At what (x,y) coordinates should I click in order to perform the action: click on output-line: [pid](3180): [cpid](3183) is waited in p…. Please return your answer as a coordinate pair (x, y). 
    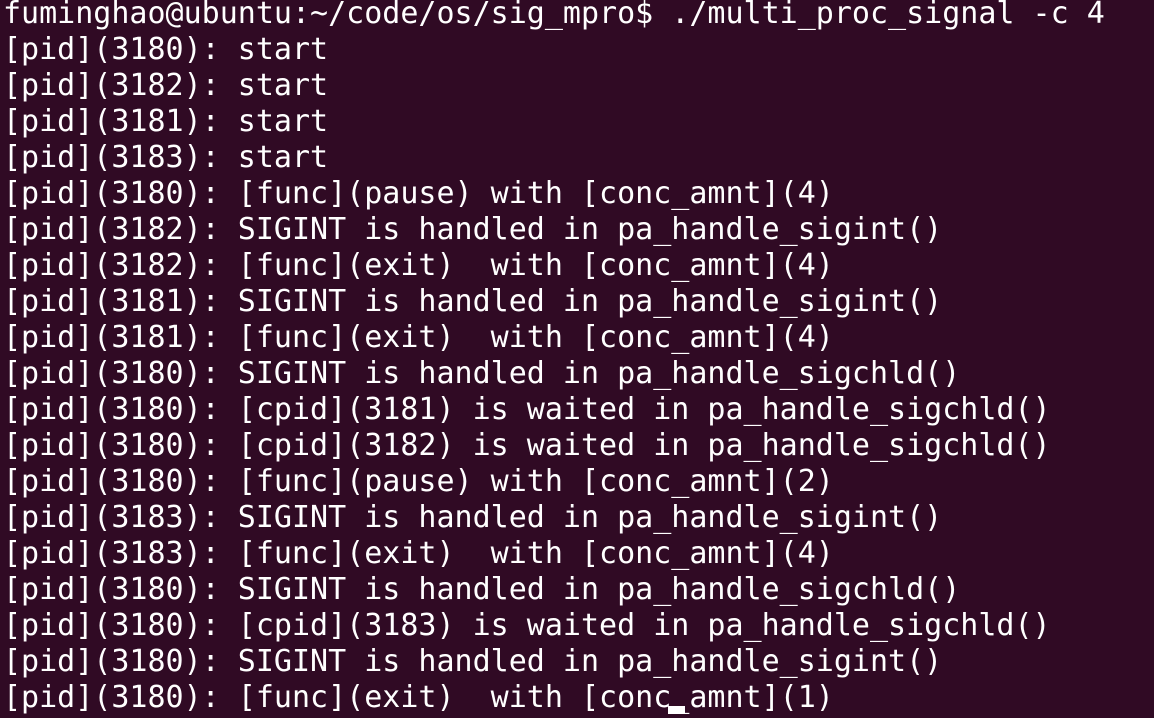
    Looking at the image, I should click on (527, 625).